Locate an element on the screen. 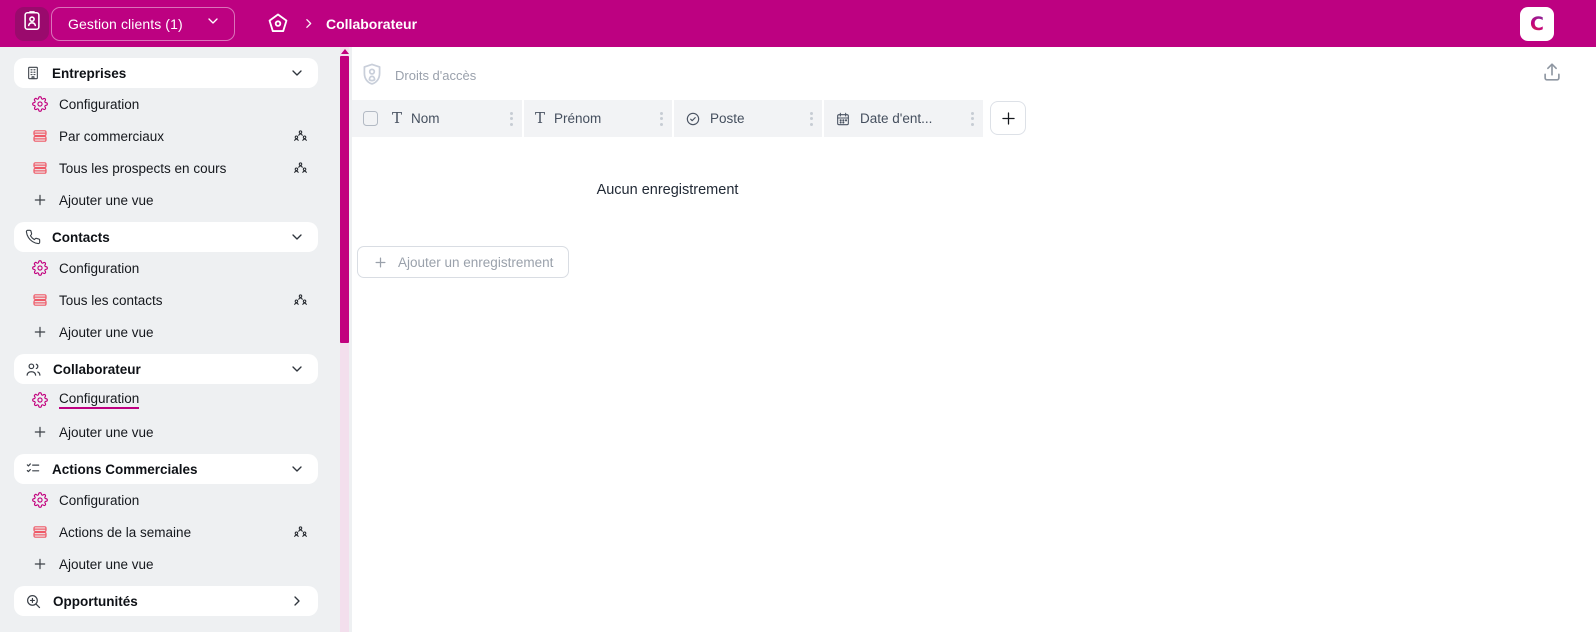  date-field-icon is located at coordinates (843, 119).